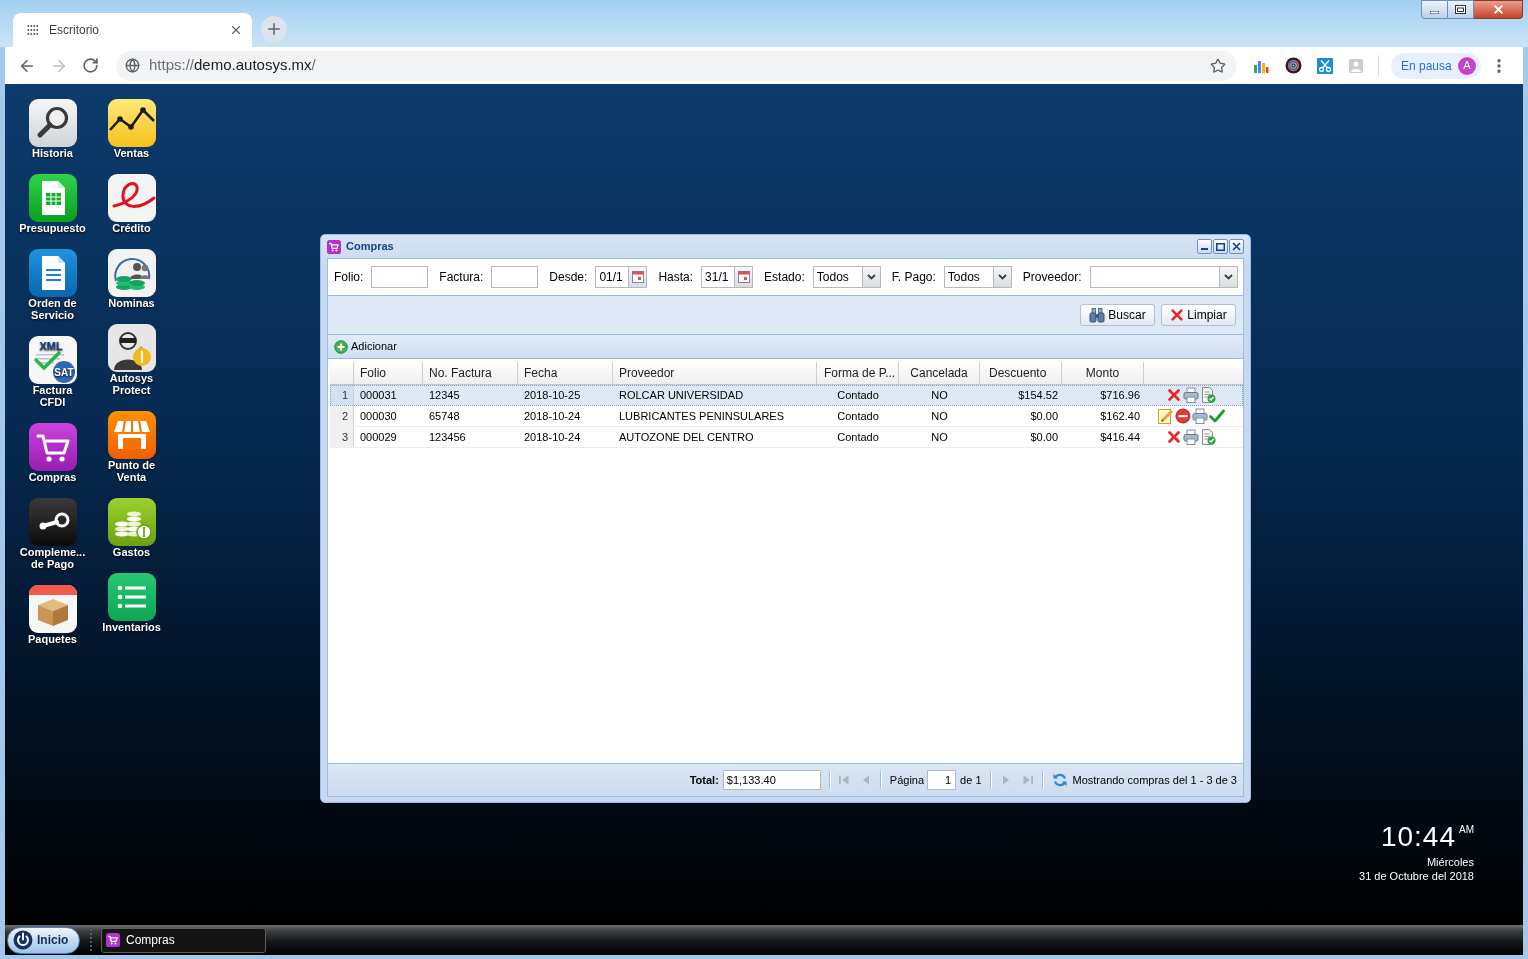 The height and width of the screenshot is (959, 1528). Describe the element at coordinates (1450, 862) in the screenshot. I see `clock-weekday: Miércoles` at that location.